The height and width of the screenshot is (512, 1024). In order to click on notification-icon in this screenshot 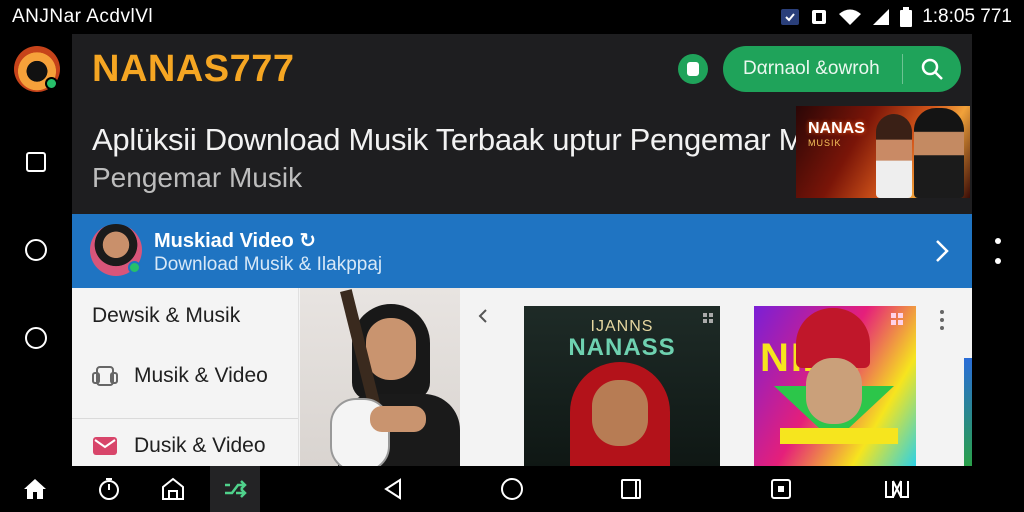, I will do `click(819, 17)`.